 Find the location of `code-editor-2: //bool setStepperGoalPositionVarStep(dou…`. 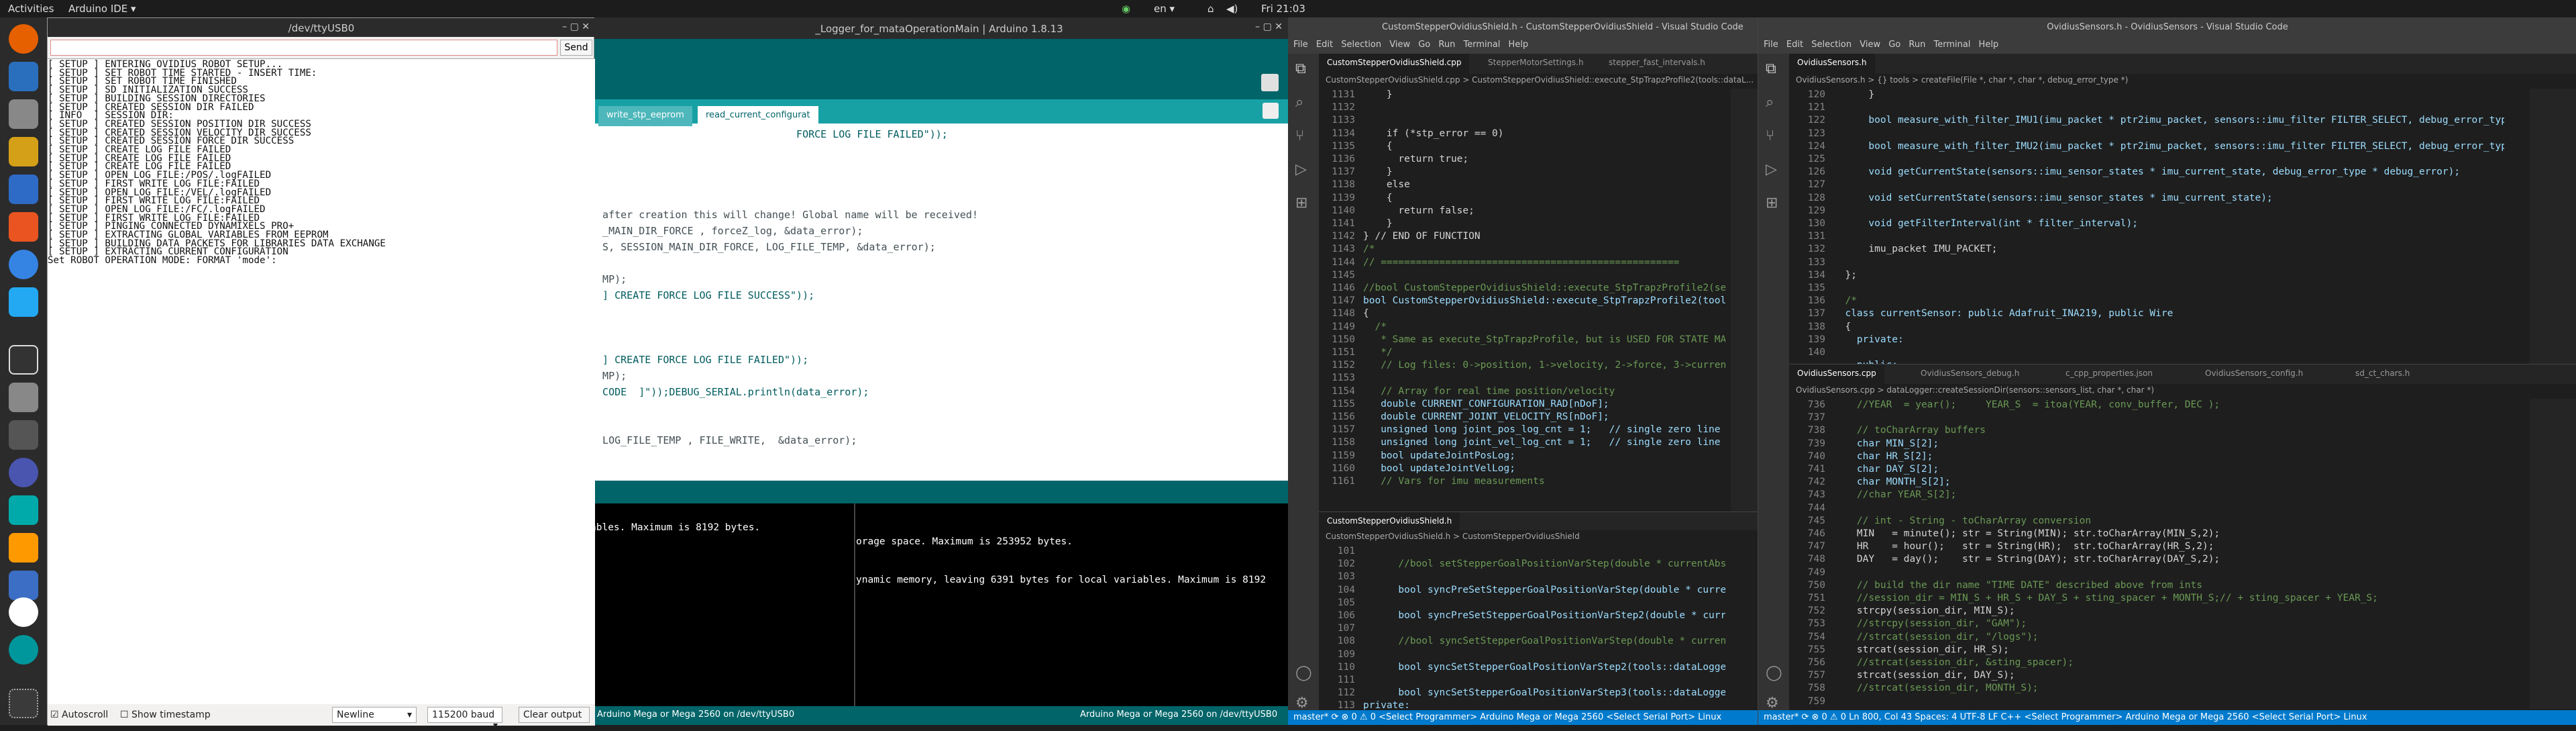

code-editor-2: //bool setStepperGoalPositionVarStep(dou… is located at coordinates (1544, 627).